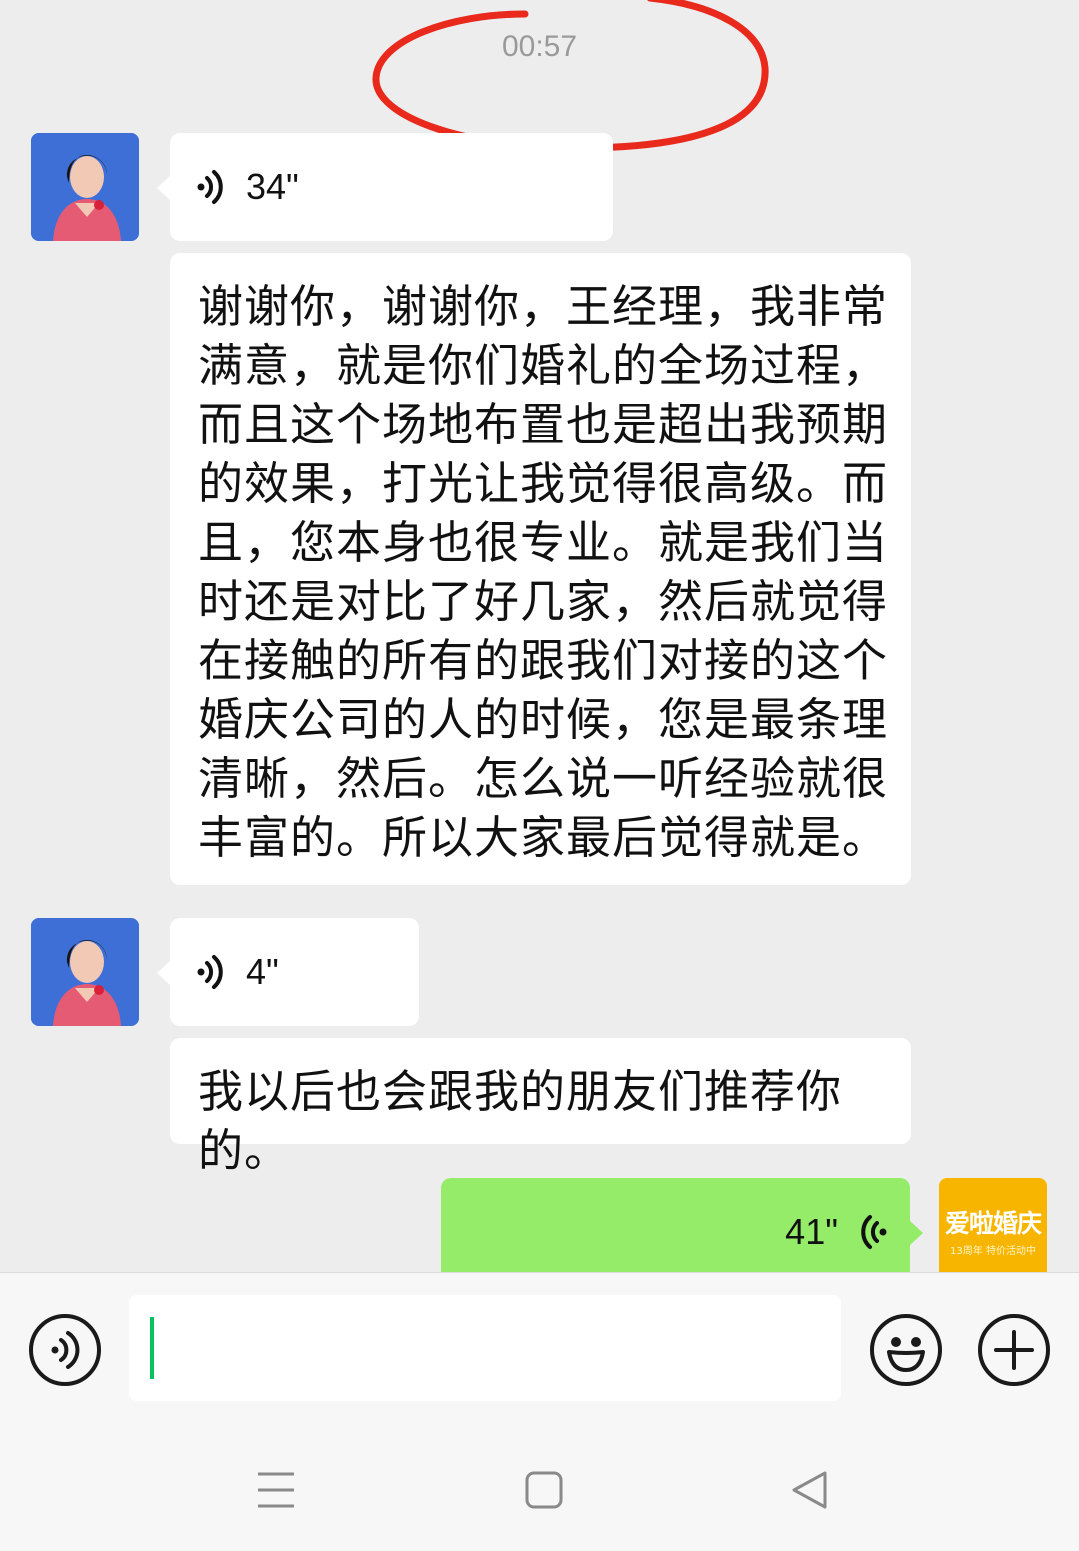 The height and width of the screenshot is (1551, 1079). Describe the element at coordinates (906, 1354) in the screenshot. I see `emoji-icon` at that location.